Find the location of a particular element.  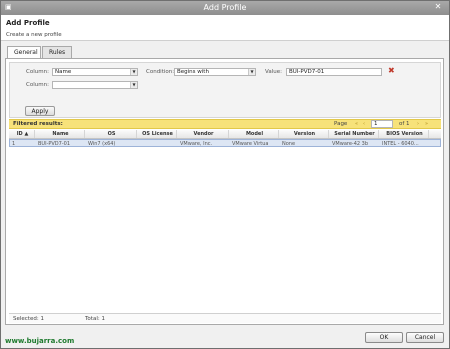

tab-rules: Rules is located at coordinates (57, 52).